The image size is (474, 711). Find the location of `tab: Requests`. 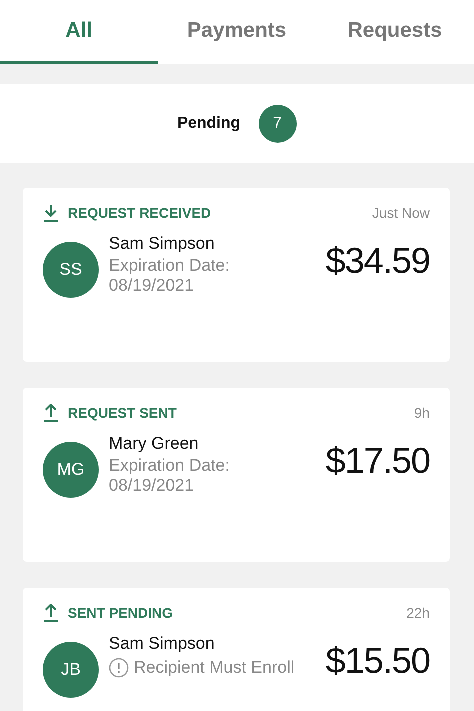

tab: Requests is located at coordinates (395, 32).